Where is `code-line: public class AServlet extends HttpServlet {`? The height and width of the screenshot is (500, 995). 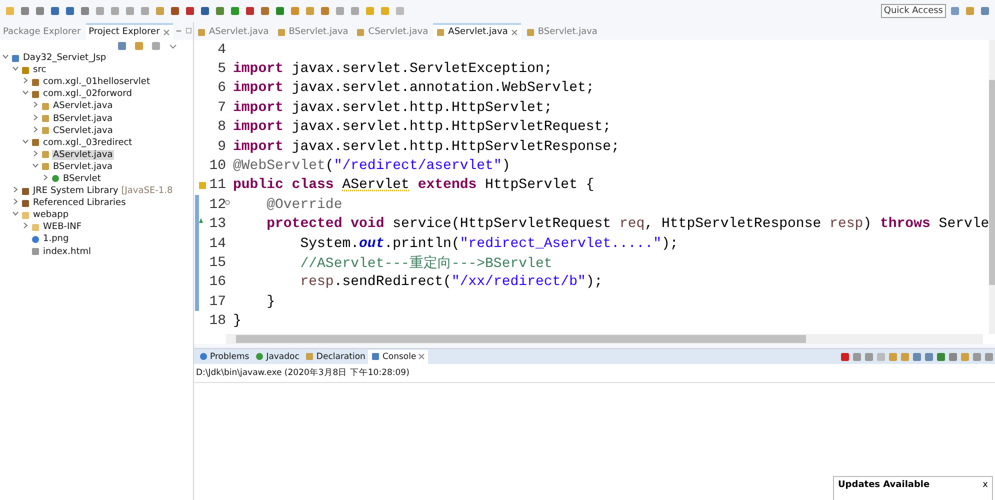
code-line: public class AServlet extends HttpServlet { is located at coordinates (413, 185).